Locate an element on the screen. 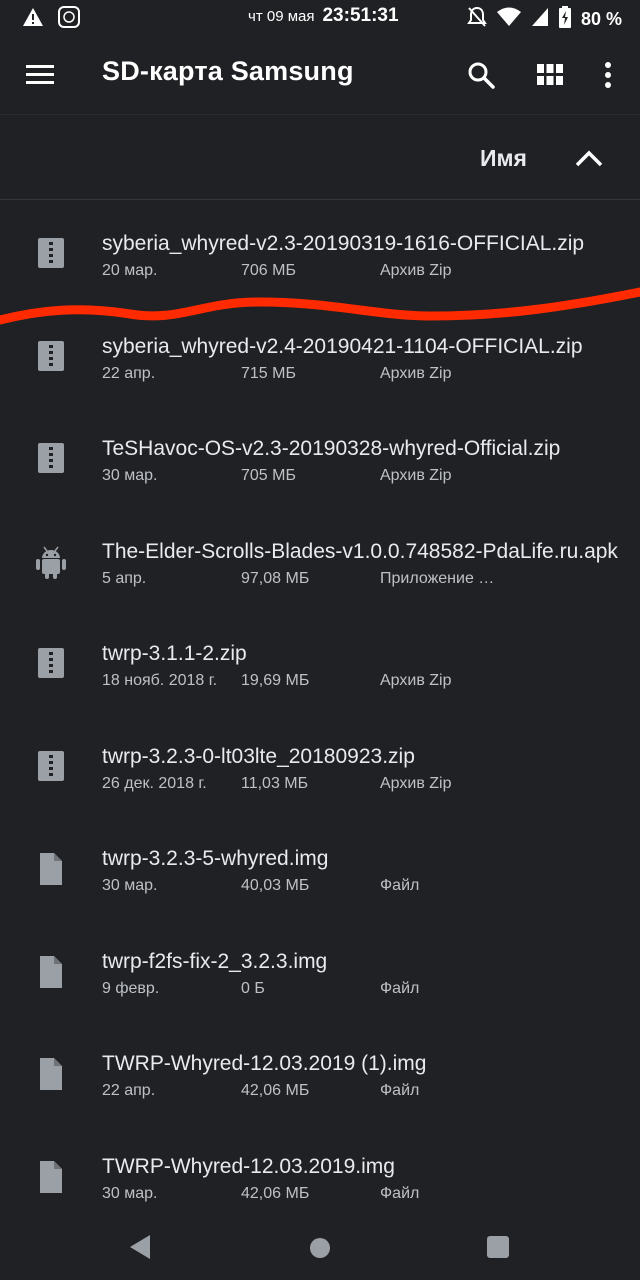 The height and width of the screenshot is (1280, 640). home-icon is located at coordinates (320, 1248).